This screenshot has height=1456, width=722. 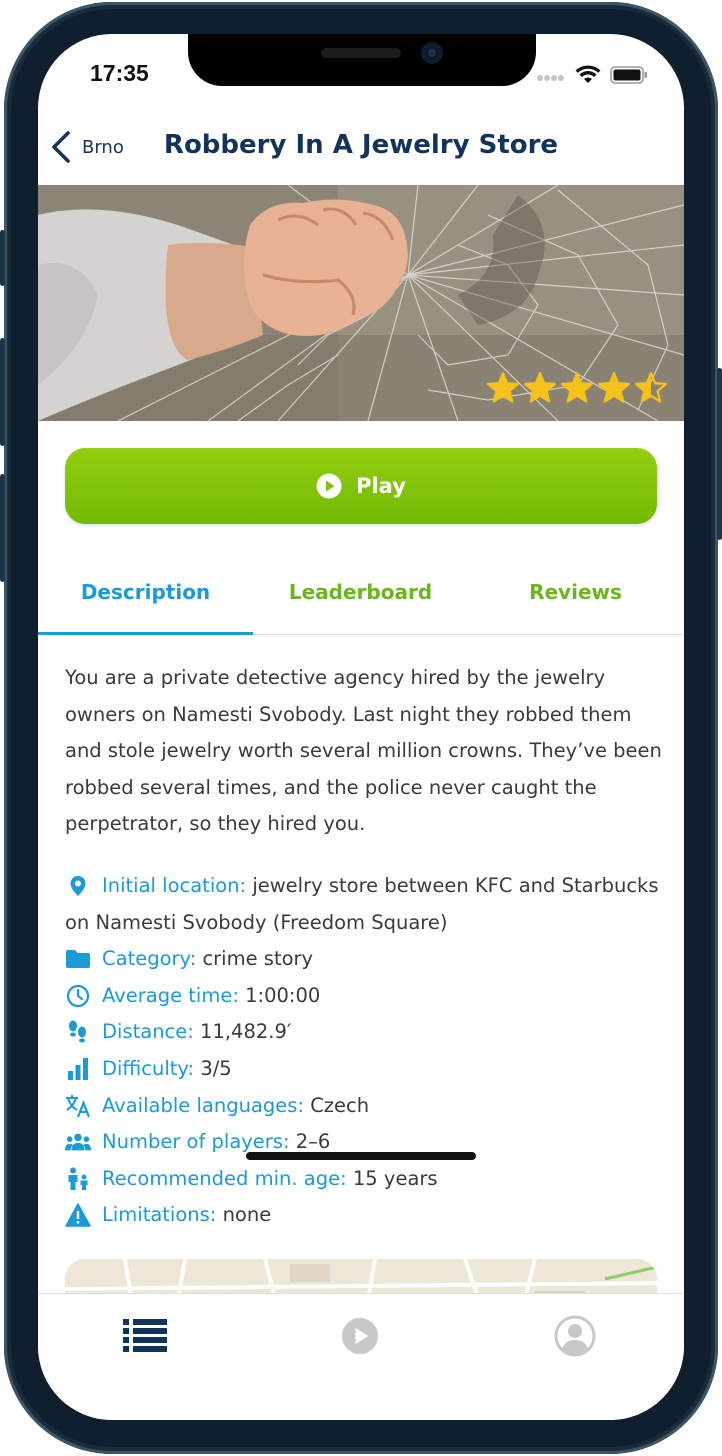 I want to click on back-label: Brno, so click(x=103, y=147).